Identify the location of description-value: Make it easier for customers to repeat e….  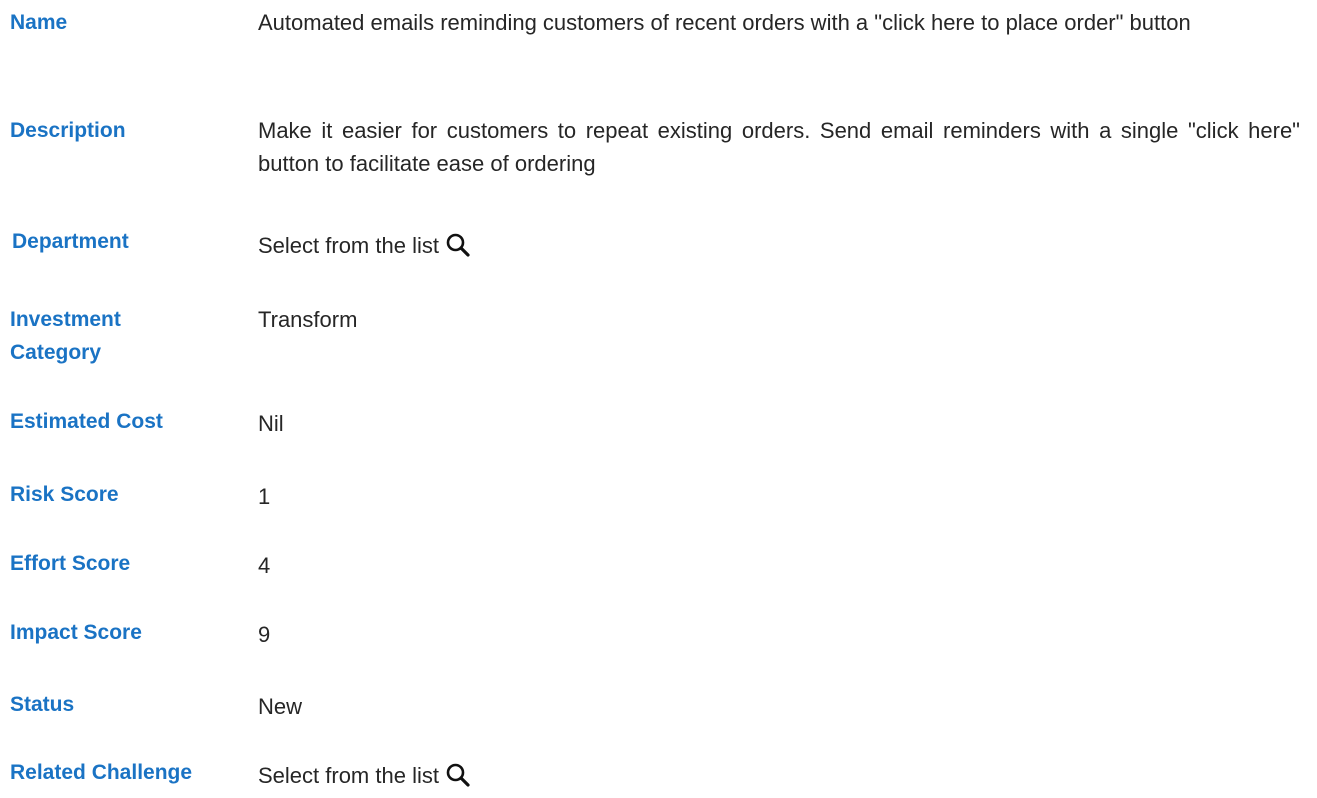
(779, 147).